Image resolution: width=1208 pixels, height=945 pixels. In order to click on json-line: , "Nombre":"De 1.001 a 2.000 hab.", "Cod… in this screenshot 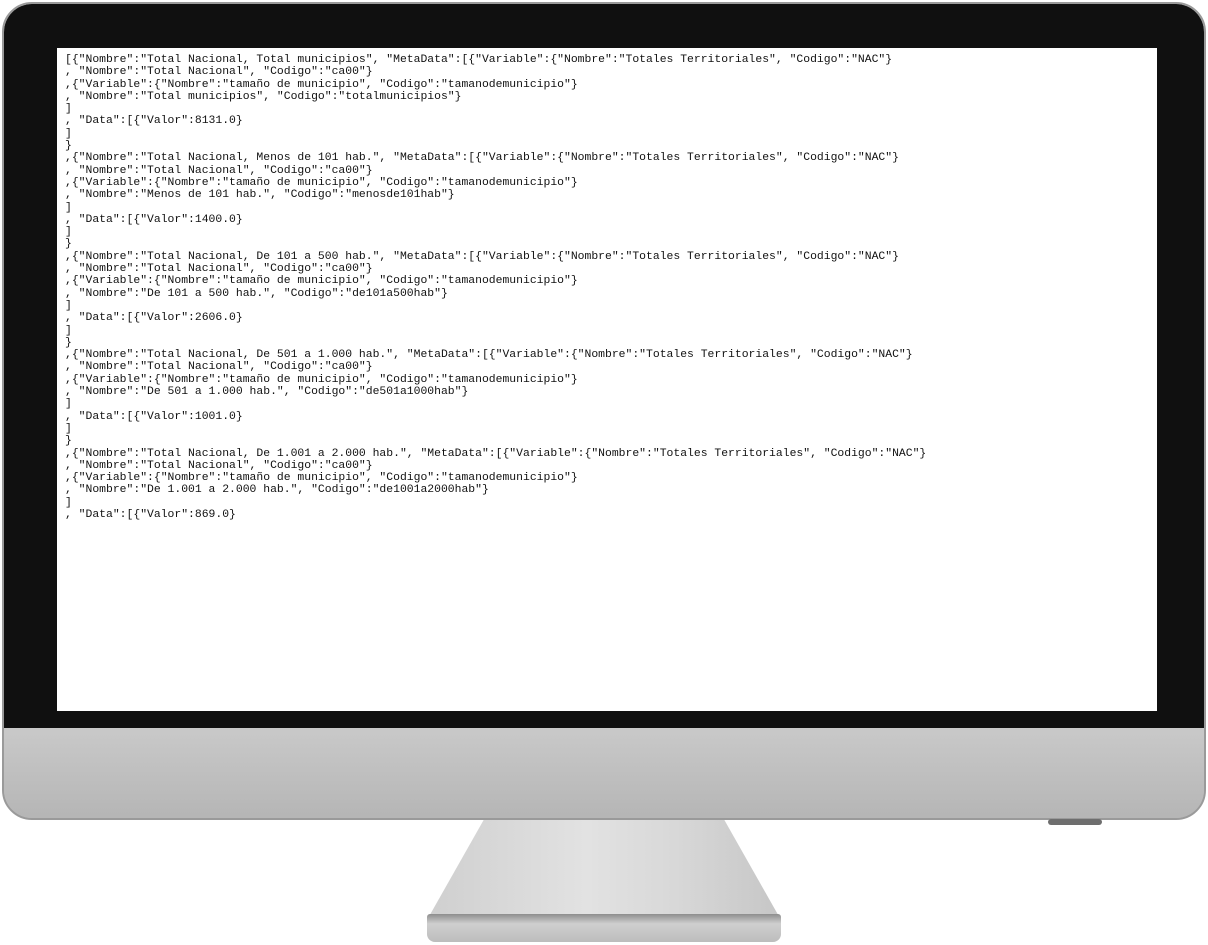, I will do `click(277, 490)`.